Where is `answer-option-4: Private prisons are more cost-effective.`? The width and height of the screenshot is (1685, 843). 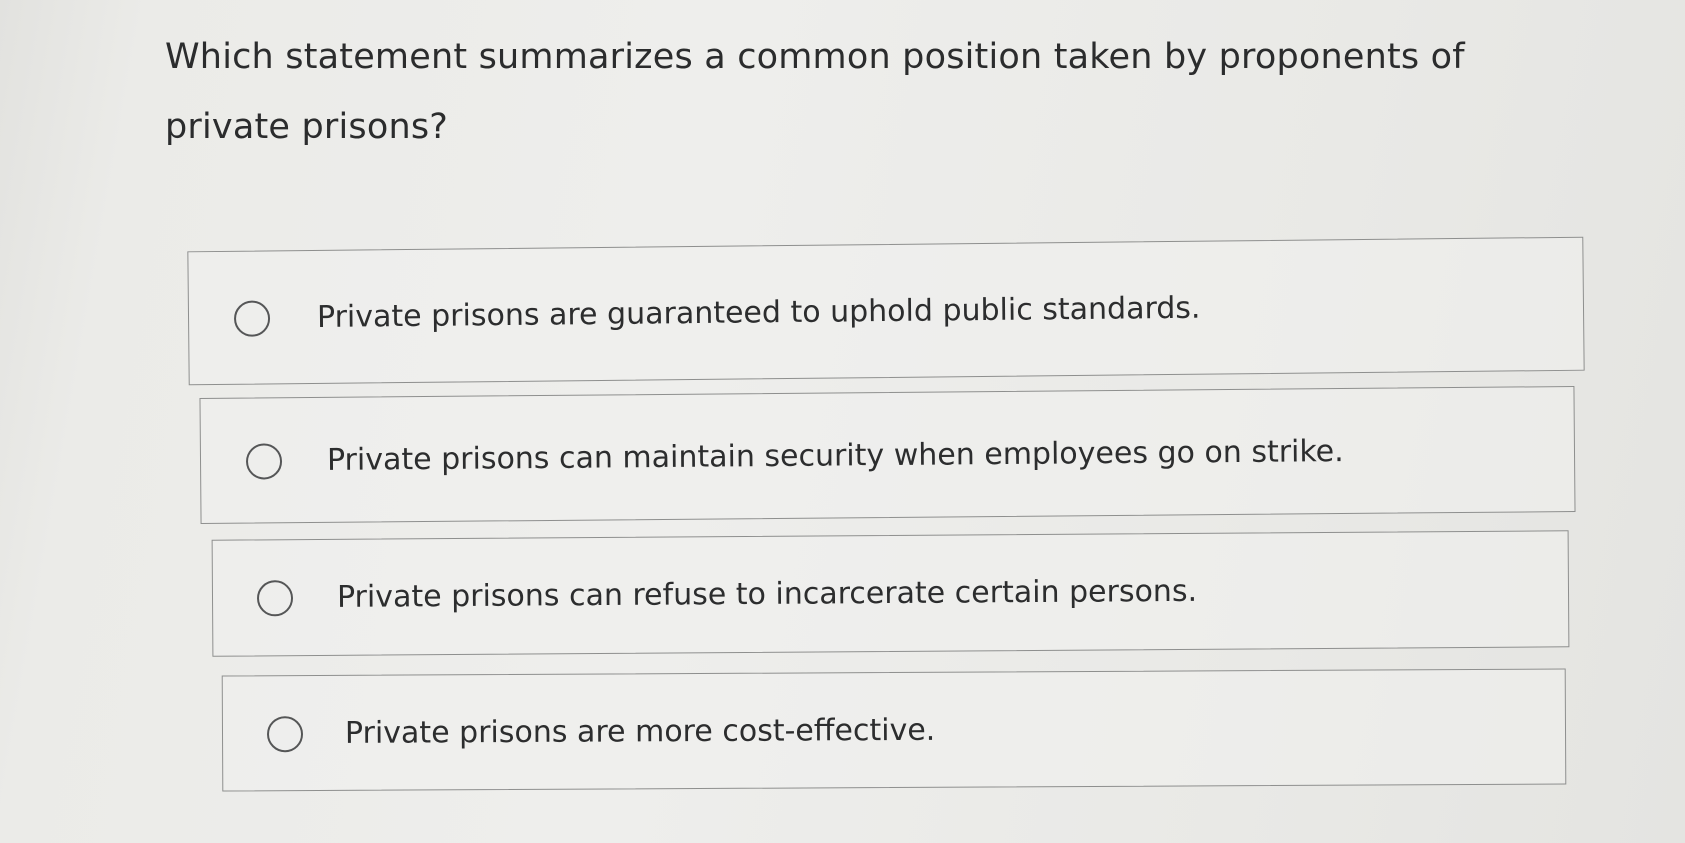
answer-option-4: Private prisons are more cost-effective. is located at coordinates (894, 730).